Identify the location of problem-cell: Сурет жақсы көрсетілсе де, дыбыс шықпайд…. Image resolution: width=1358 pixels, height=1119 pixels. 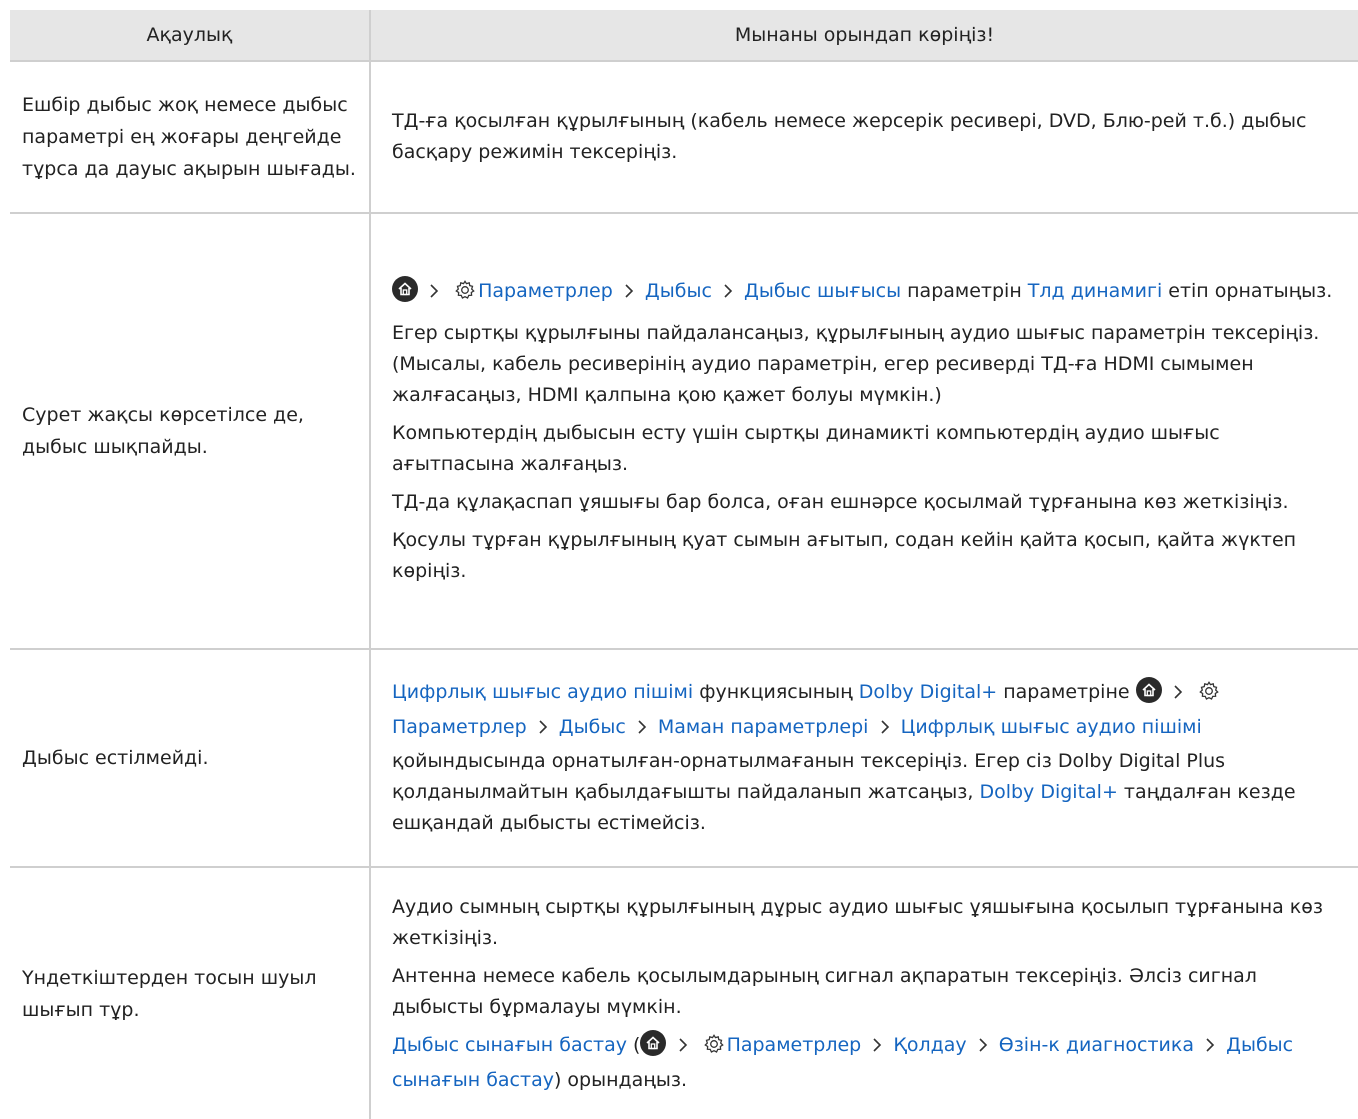
(190, 431).